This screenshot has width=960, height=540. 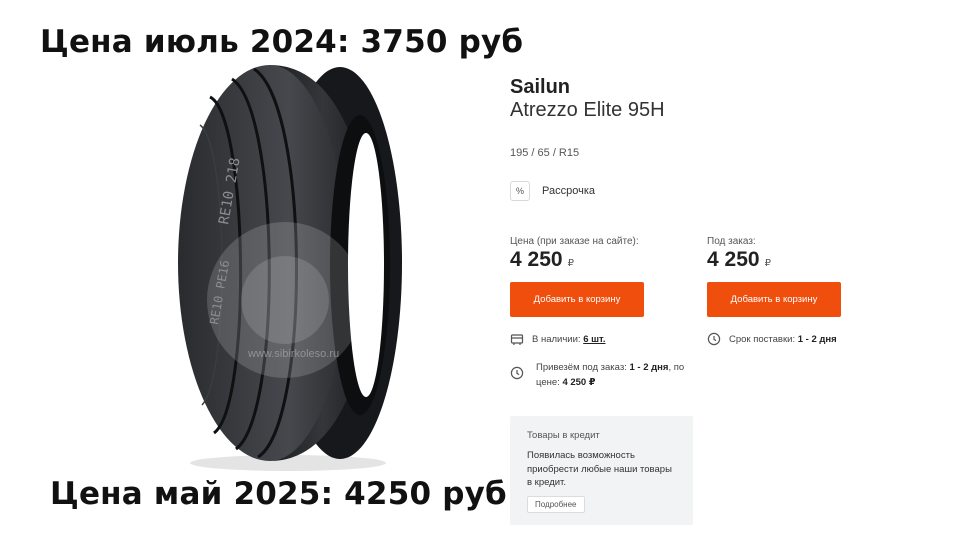 I want to click on stock-label: В наличии:, so click(x=556, y=339).